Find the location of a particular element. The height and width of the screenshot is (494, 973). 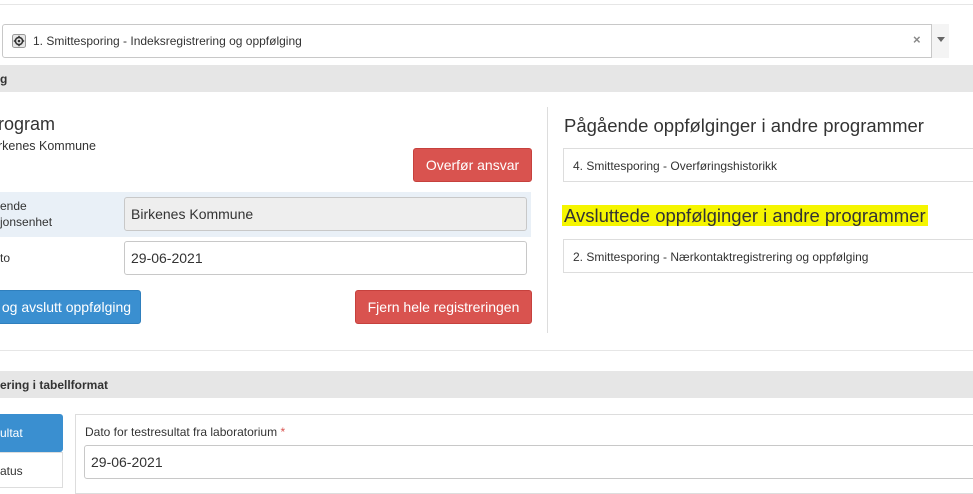

ongoing-followup-item: 4. Smittesporing - Overføringshistorikk is located at coordinates (768, 165).